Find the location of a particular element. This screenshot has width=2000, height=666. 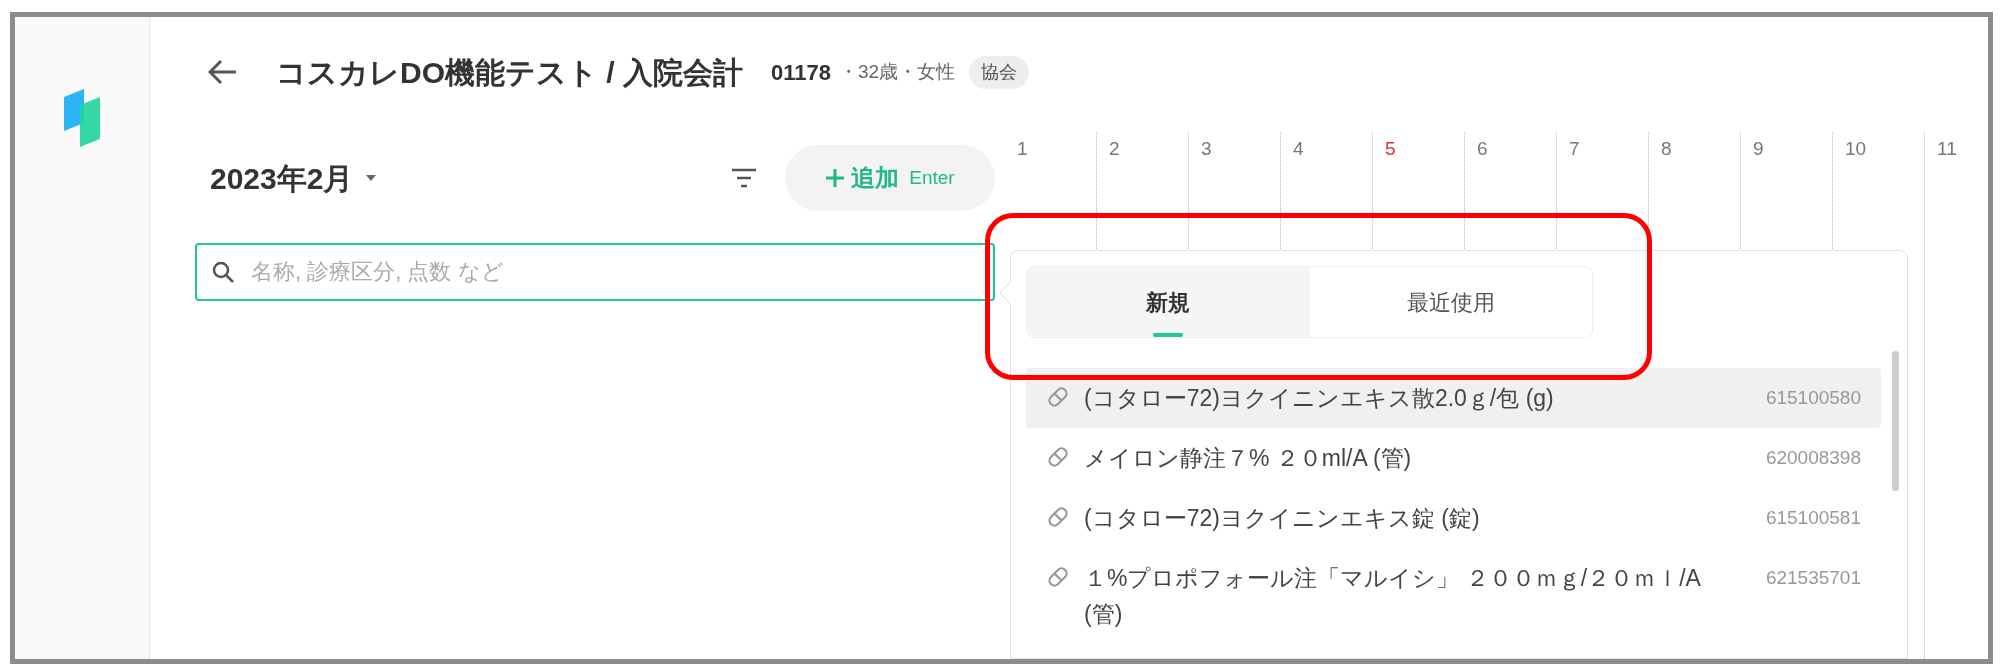

day-label: 5 is located at coordinates (1390, 148).